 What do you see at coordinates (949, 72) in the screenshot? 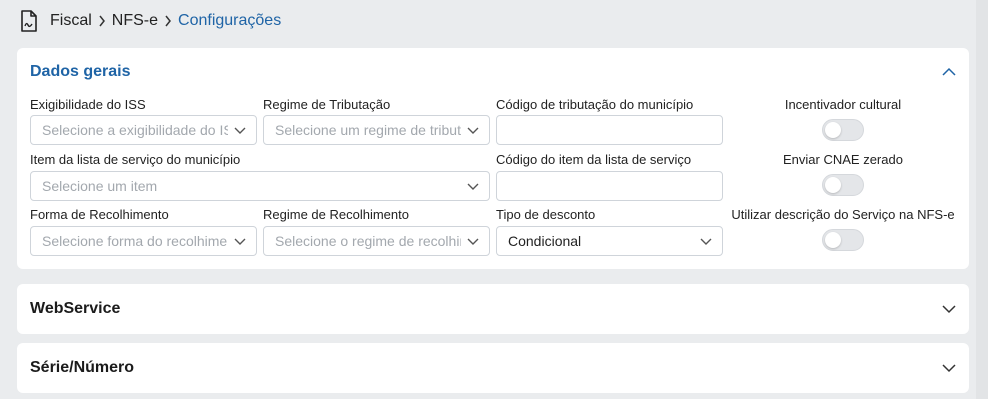
I see `chevron-up-icon` at bounding box center [949, 72].